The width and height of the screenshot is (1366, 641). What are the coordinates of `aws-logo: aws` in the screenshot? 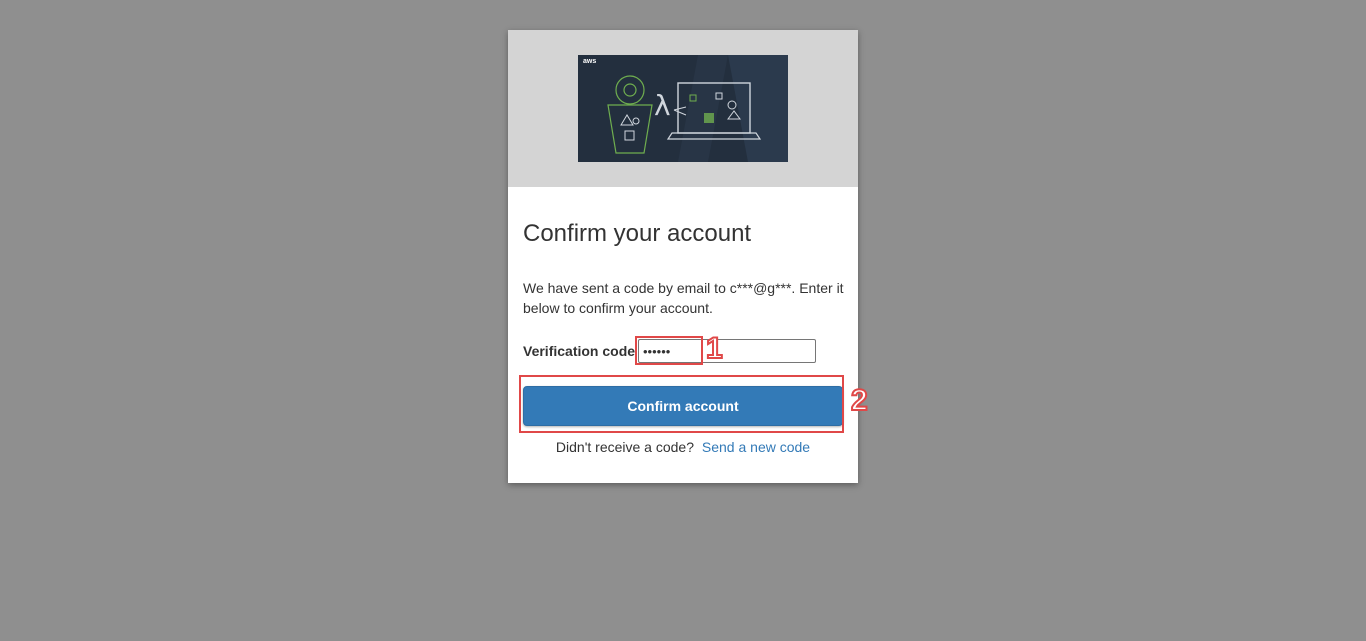 It's located at (589, 61).